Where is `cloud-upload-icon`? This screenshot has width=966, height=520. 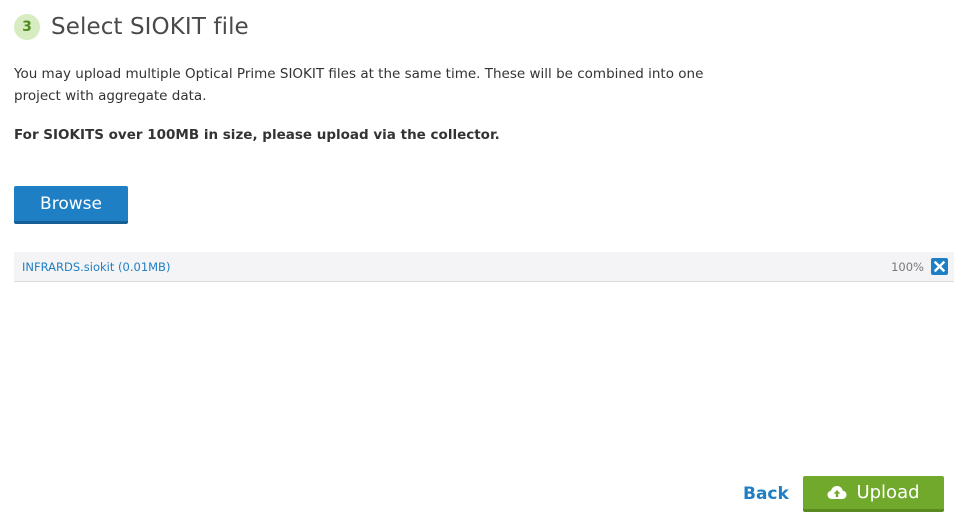
cloud-upload-icon is located at coordinates (837, 493).